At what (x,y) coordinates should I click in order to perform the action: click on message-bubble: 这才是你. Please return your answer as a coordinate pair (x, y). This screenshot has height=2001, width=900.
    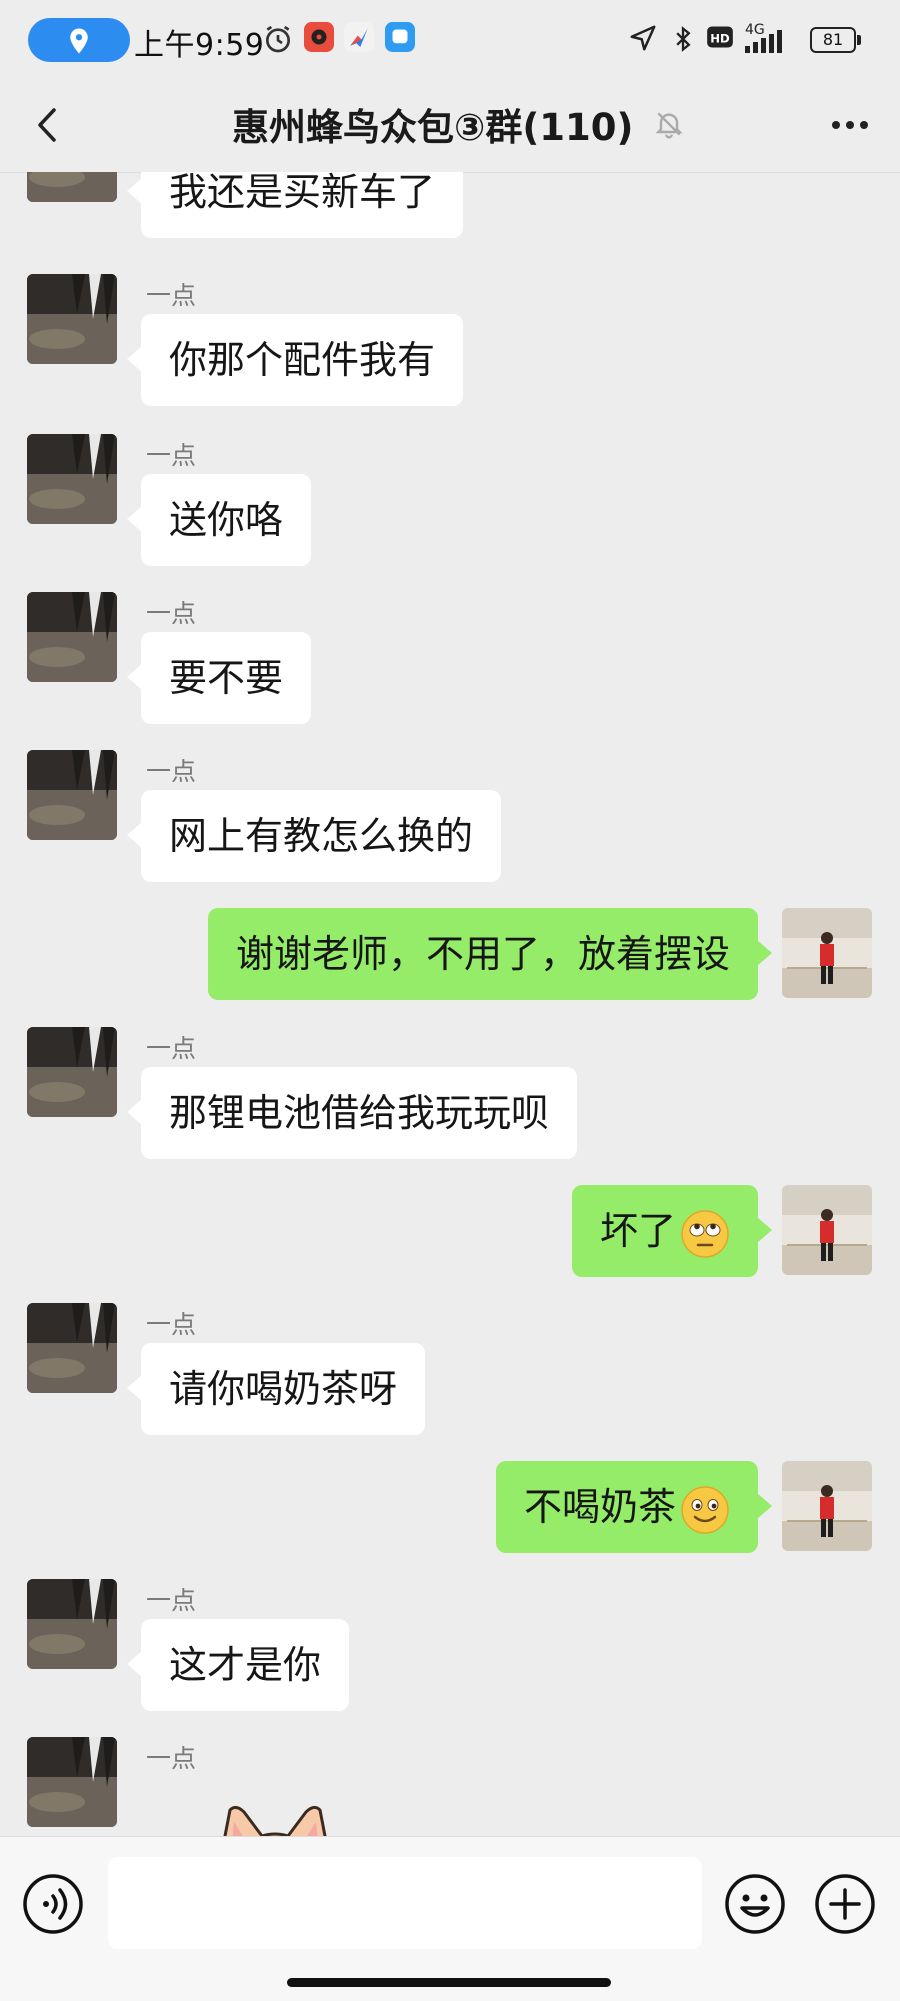
    Looking at the image, I should click on (238, 1665).